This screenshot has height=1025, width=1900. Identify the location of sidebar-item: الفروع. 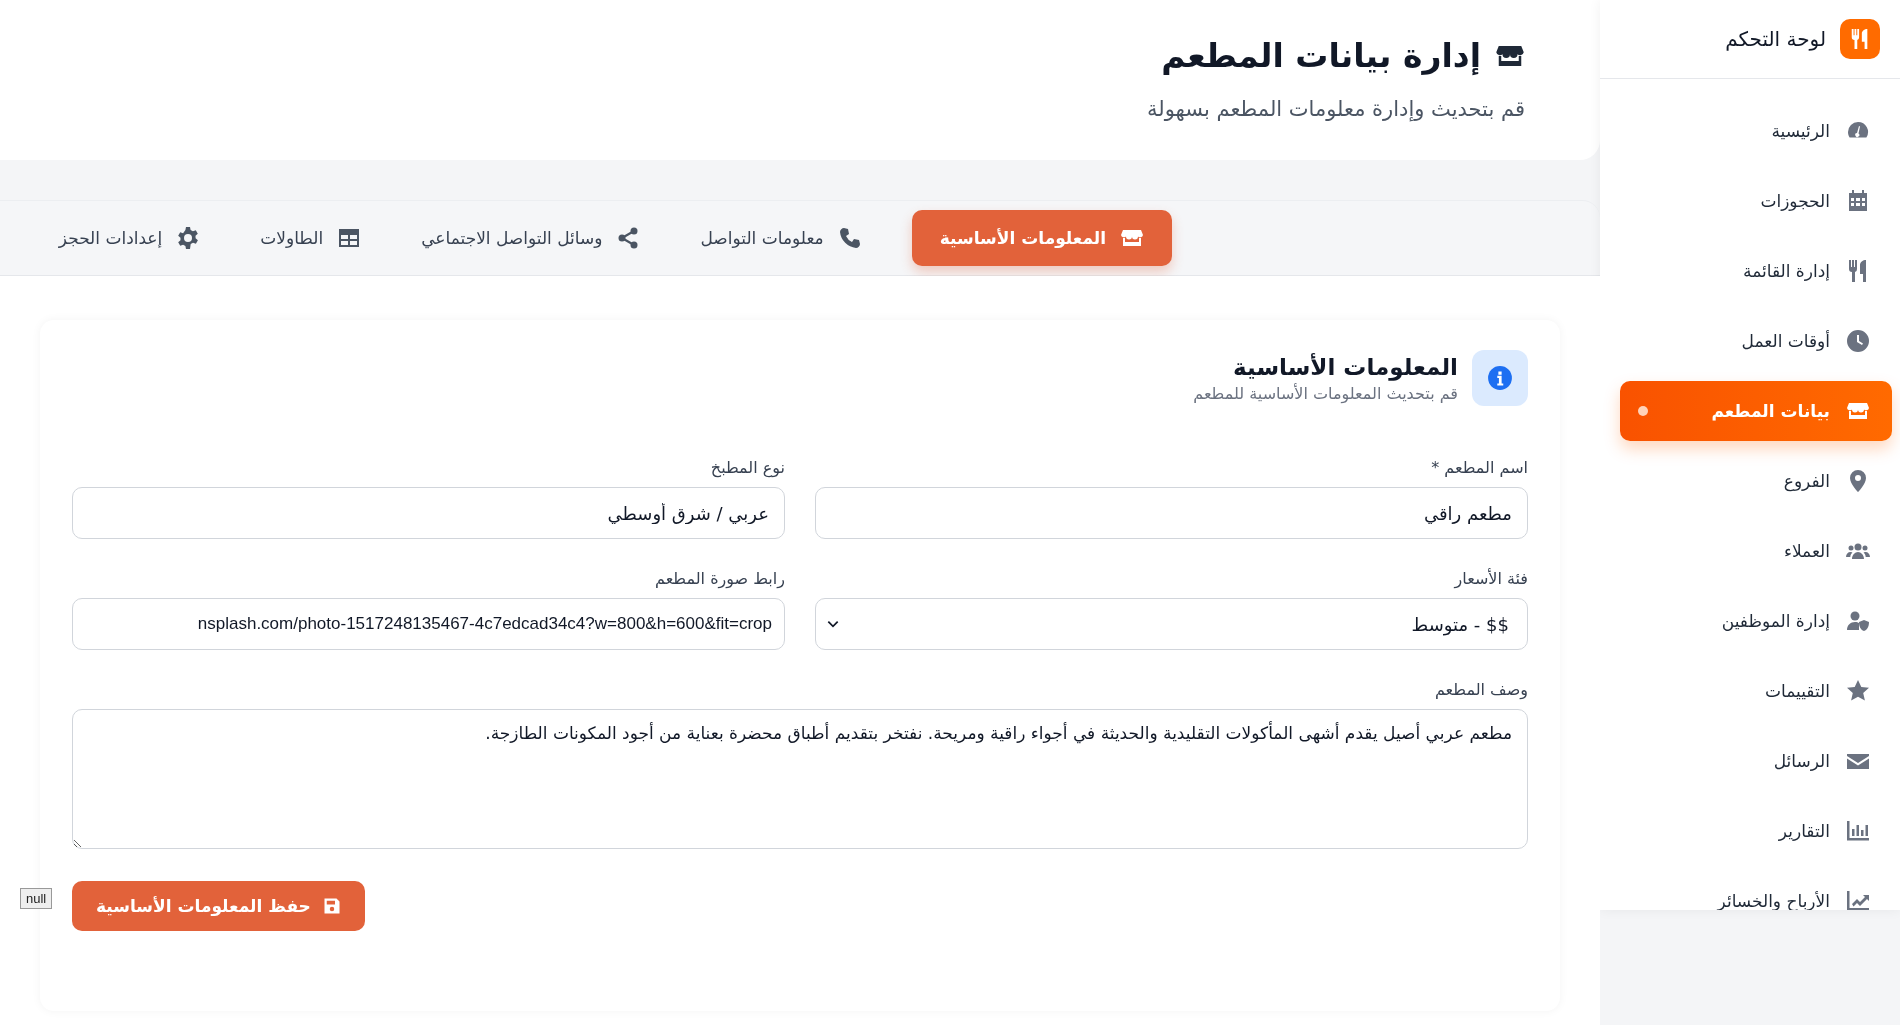
(1756, 481).